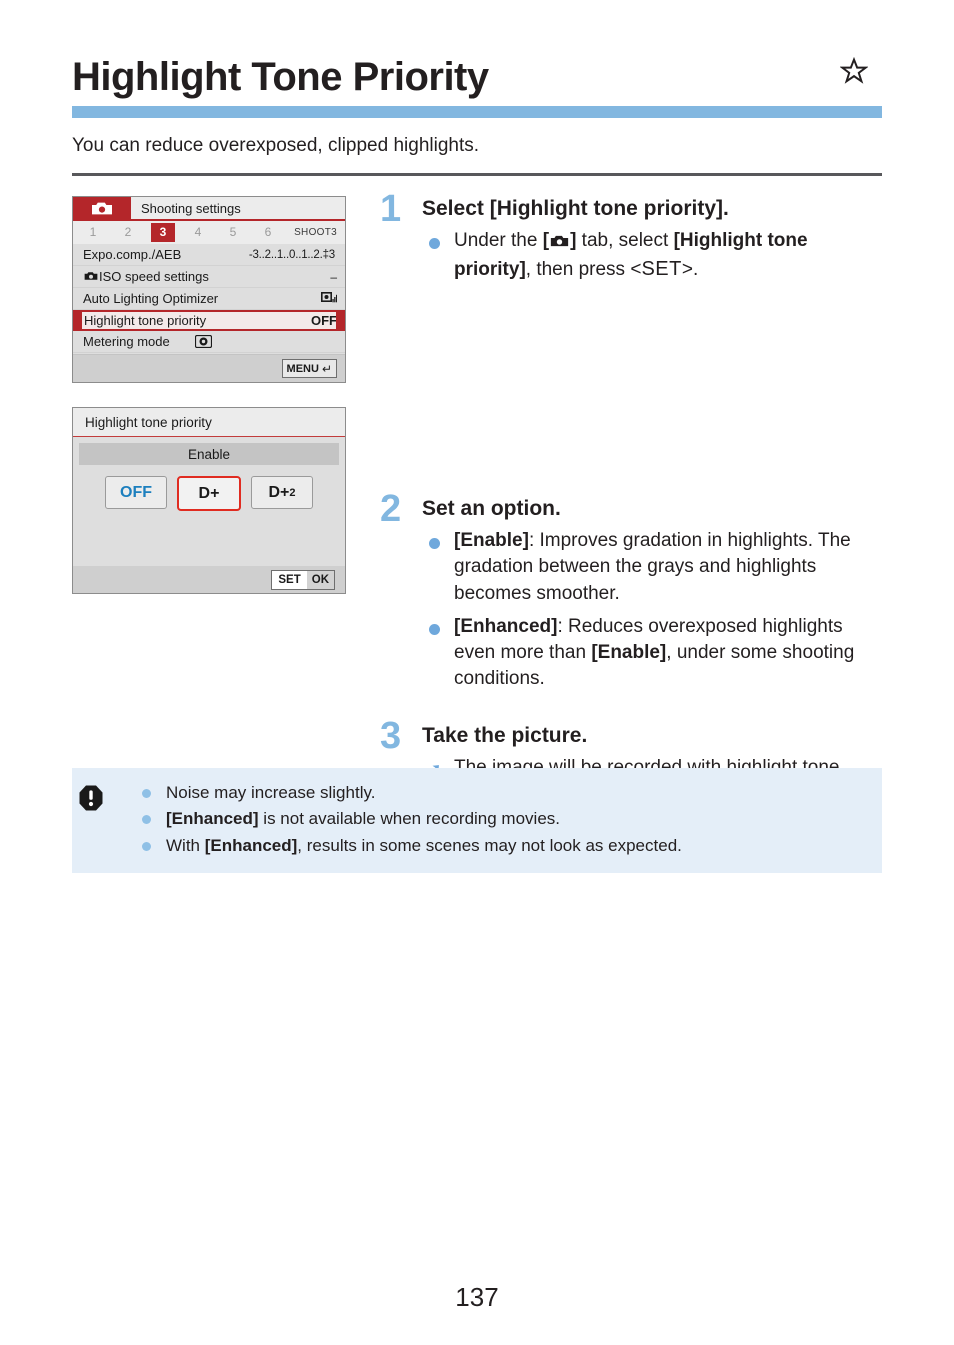 The height and width of the screenshot is (1345, 954). I want to click on page-title: Highlight Tone Priority, so click(280, 77).